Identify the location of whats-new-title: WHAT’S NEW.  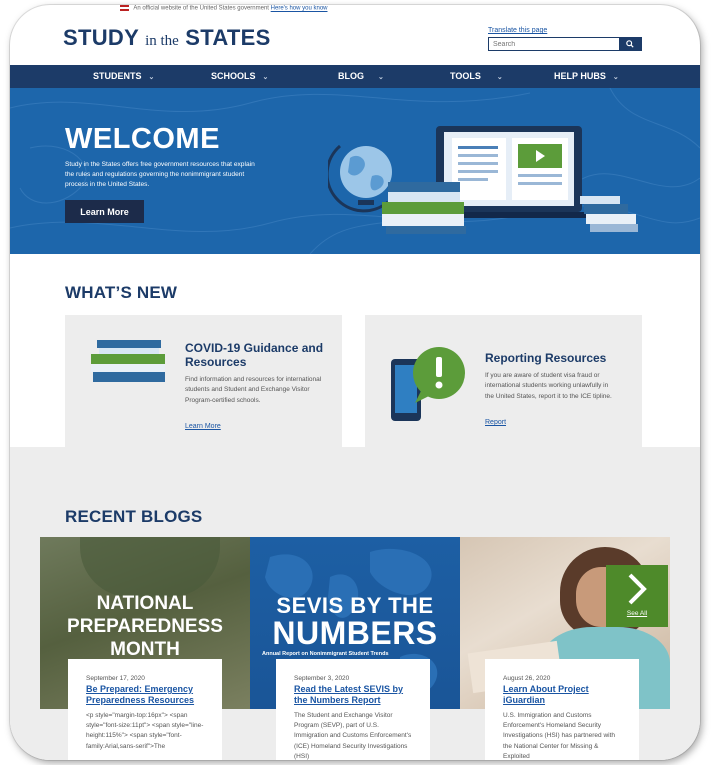
(121, 292).